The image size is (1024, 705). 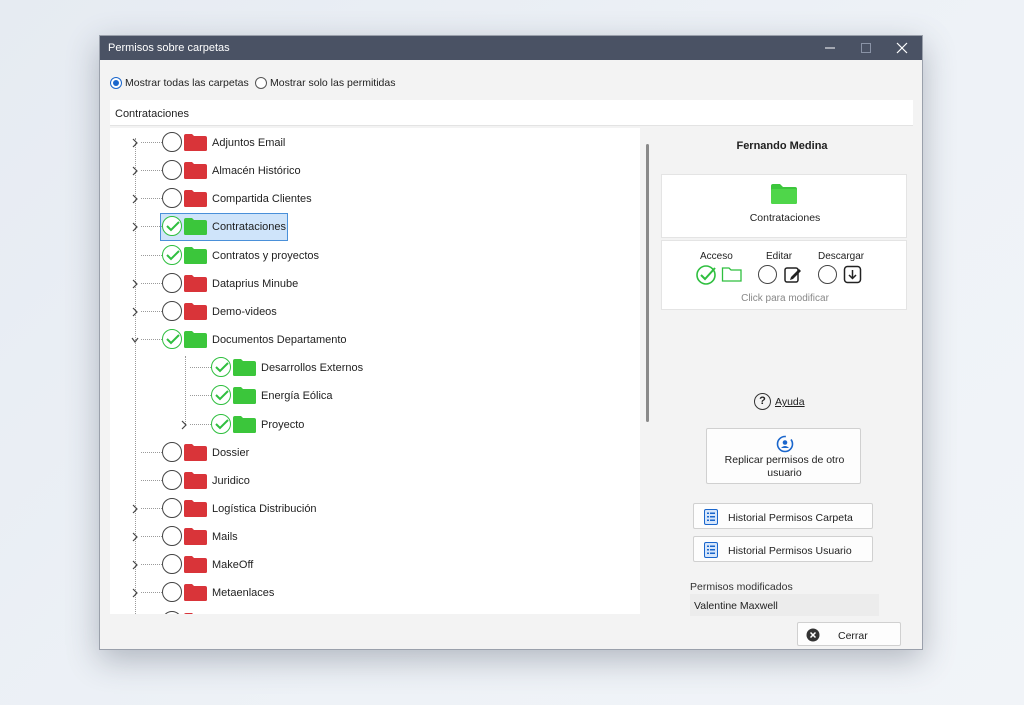 What do you see at coordinates (375, 425) in the screenshot?
I see `tree-row: Proyecto` at bounding box center [375, 425].